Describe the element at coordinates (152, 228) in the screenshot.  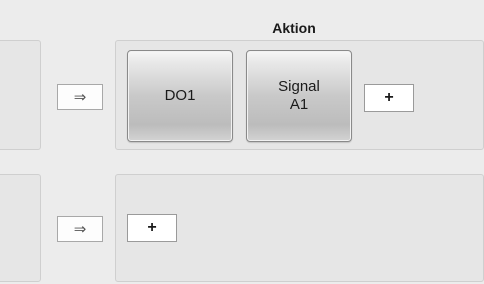
I see `add-action-button-row-2: +` at that location.